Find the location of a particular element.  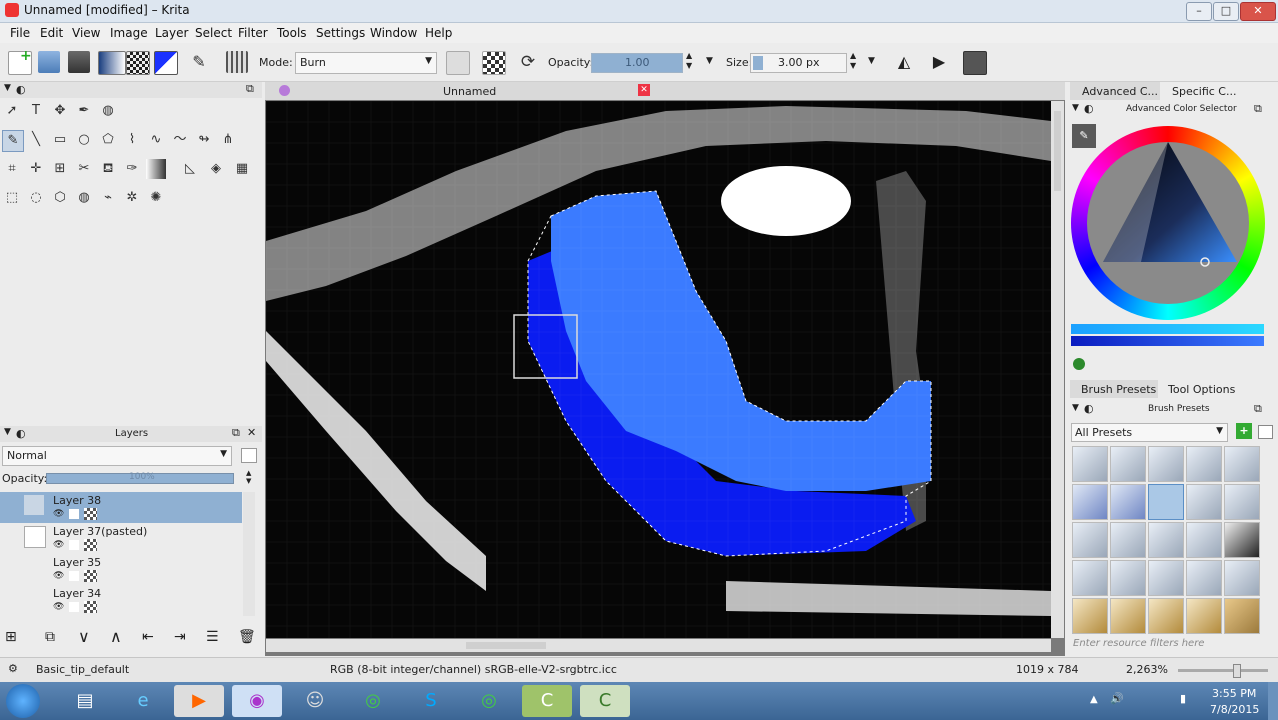

tab-tool-options: Tool Options is located at coordinates (1210, 389).